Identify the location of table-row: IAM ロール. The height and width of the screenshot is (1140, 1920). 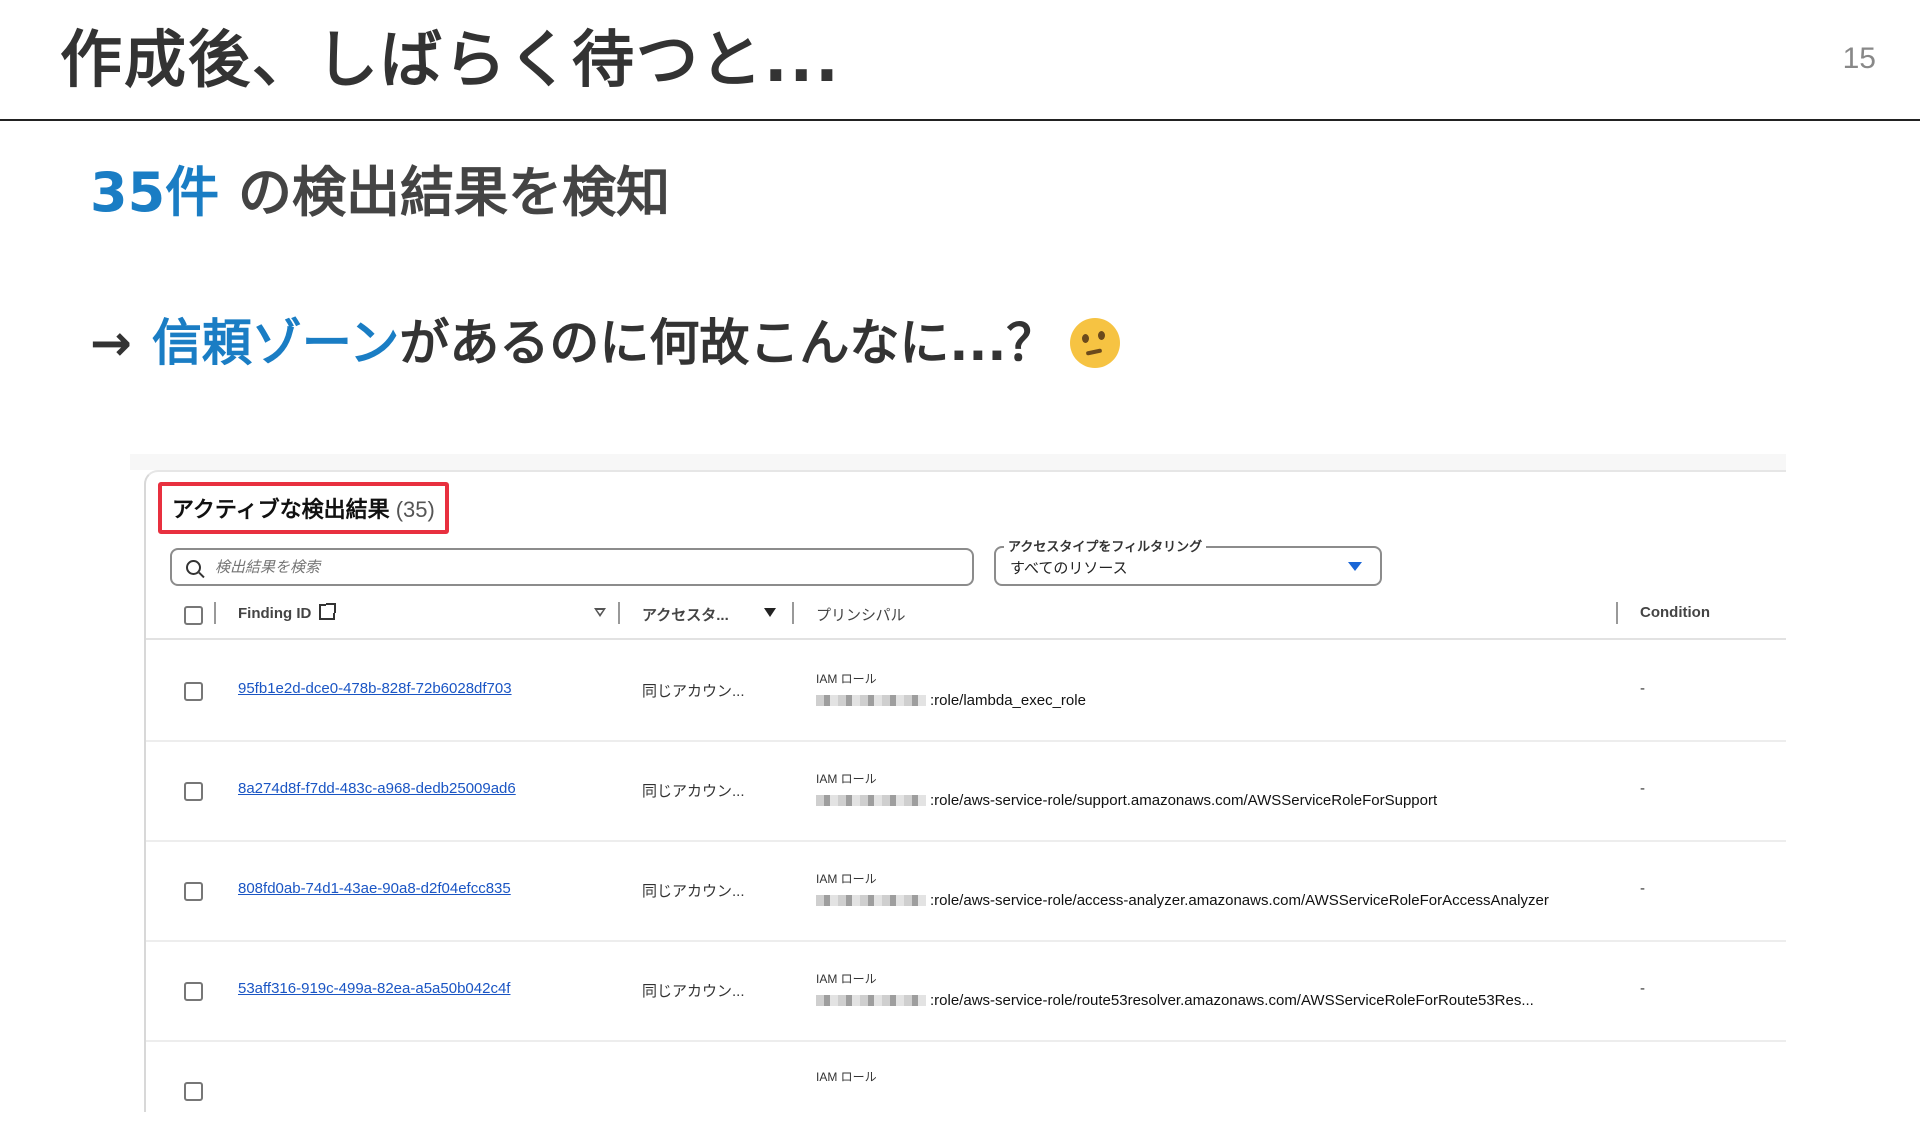
(966, 1090).